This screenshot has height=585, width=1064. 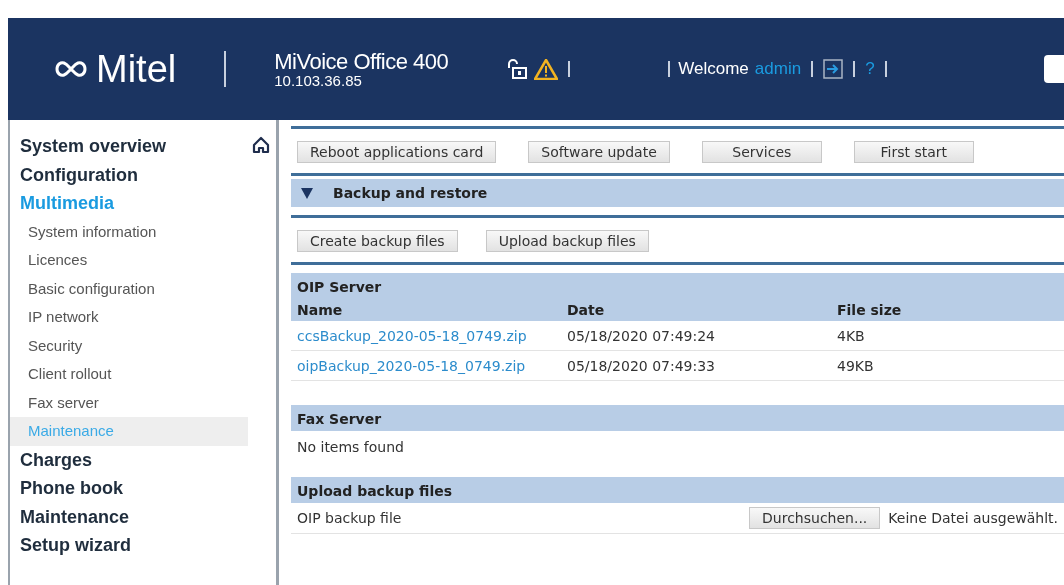 What do you see at coordinates (143, 402) in the screenshot?
I see `nav-item: Fax server` at bounding box center [143, 402].